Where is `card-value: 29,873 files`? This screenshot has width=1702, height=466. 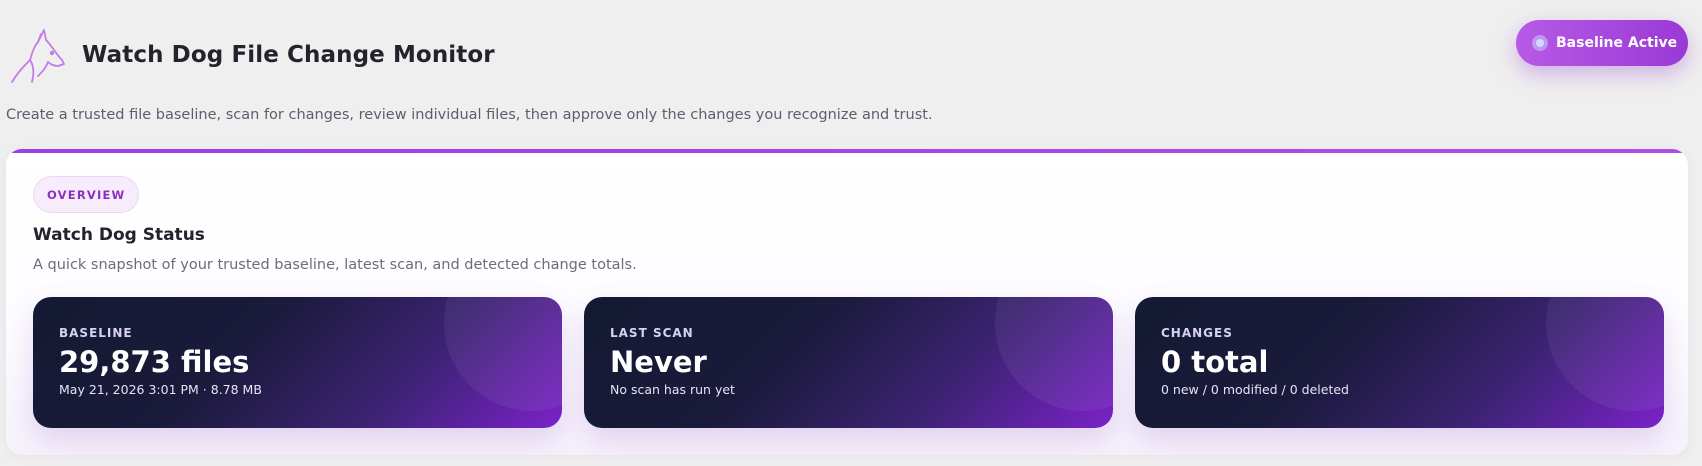
card-value: 29,873 files is located at coordinates (154, 362).